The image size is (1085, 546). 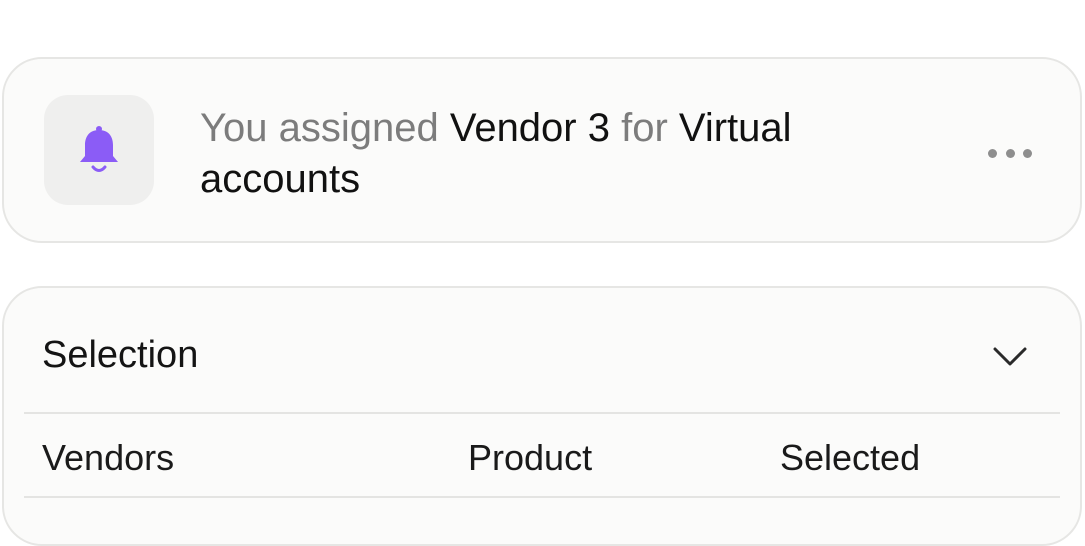 I want to click on notification-text-middle: for, so click(x=644, y=128).